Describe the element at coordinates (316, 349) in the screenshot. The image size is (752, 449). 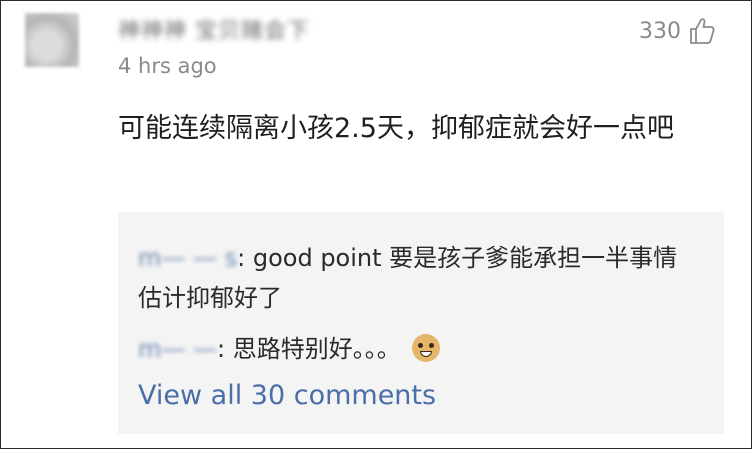
I see `reply-text: 思路特别好。。。` at that location.